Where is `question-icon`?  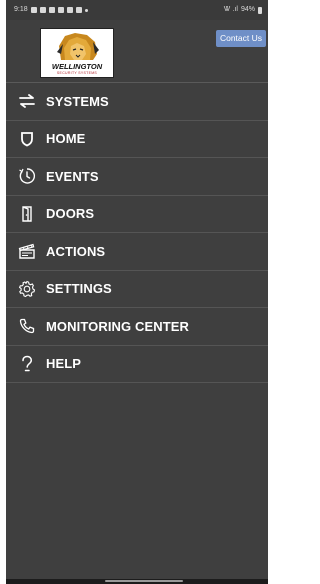 question-icon is located at coordinates (27, 364).